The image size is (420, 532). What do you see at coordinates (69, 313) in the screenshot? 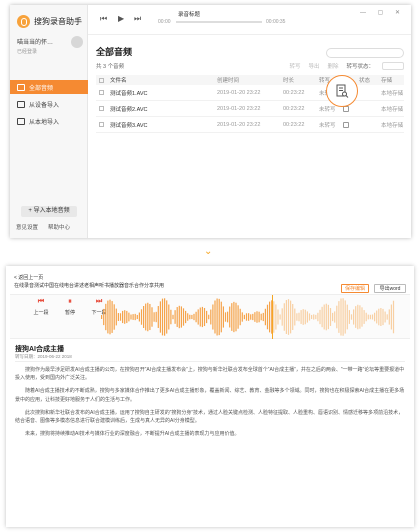
I see `control-label: 暂停` at bounding box center [69, 313].